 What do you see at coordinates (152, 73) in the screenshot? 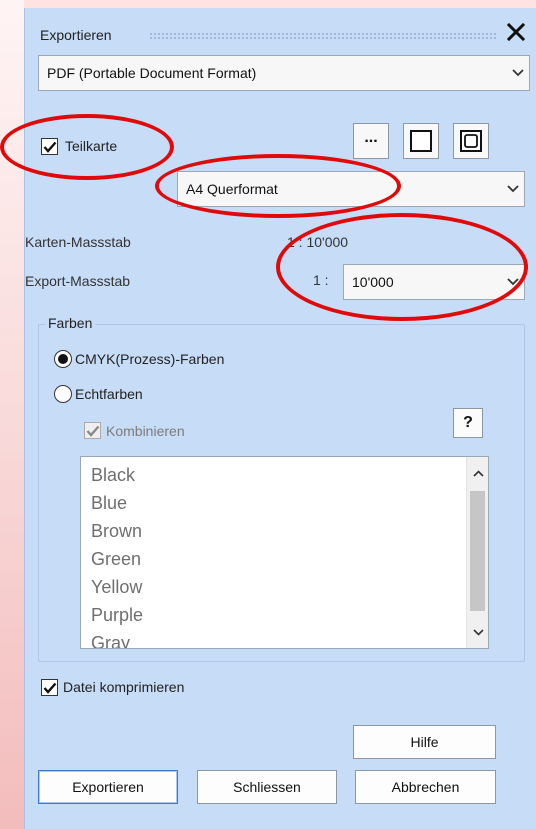
I see `format-select-value: PDF (Portable Document Format)` at bounding box center [152, 73].